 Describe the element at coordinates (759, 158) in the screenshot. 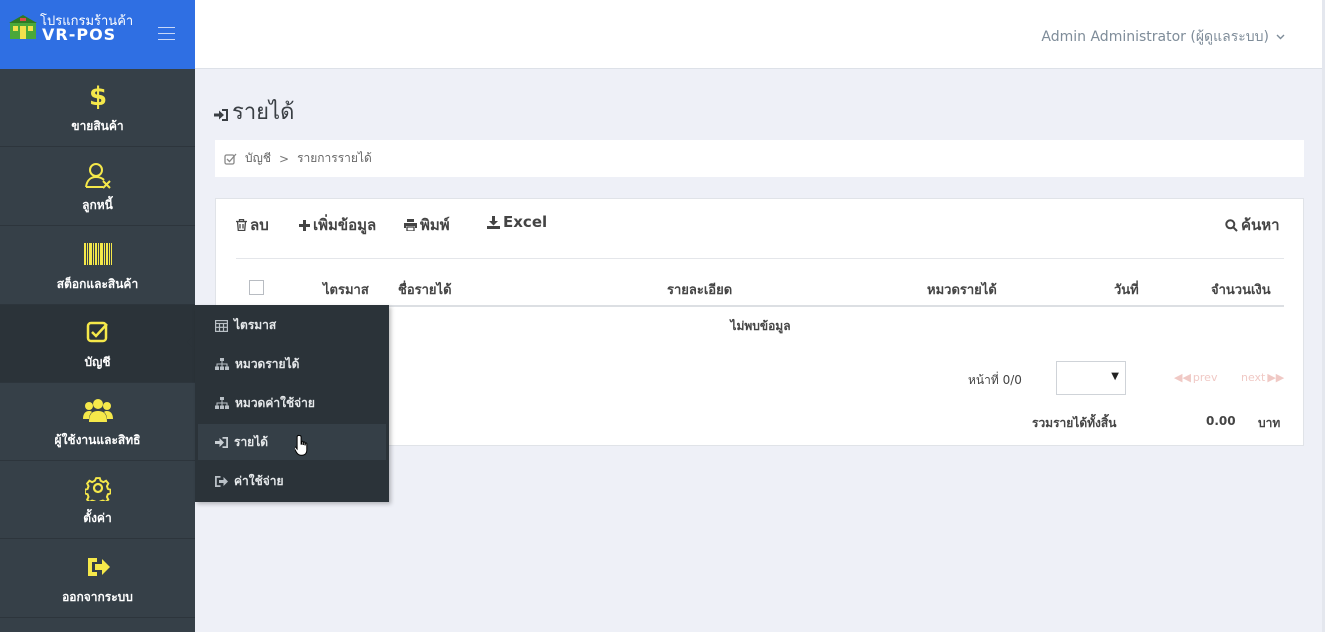

I see `breadcrumb: บัญชี > รายการรายได้` at that location.